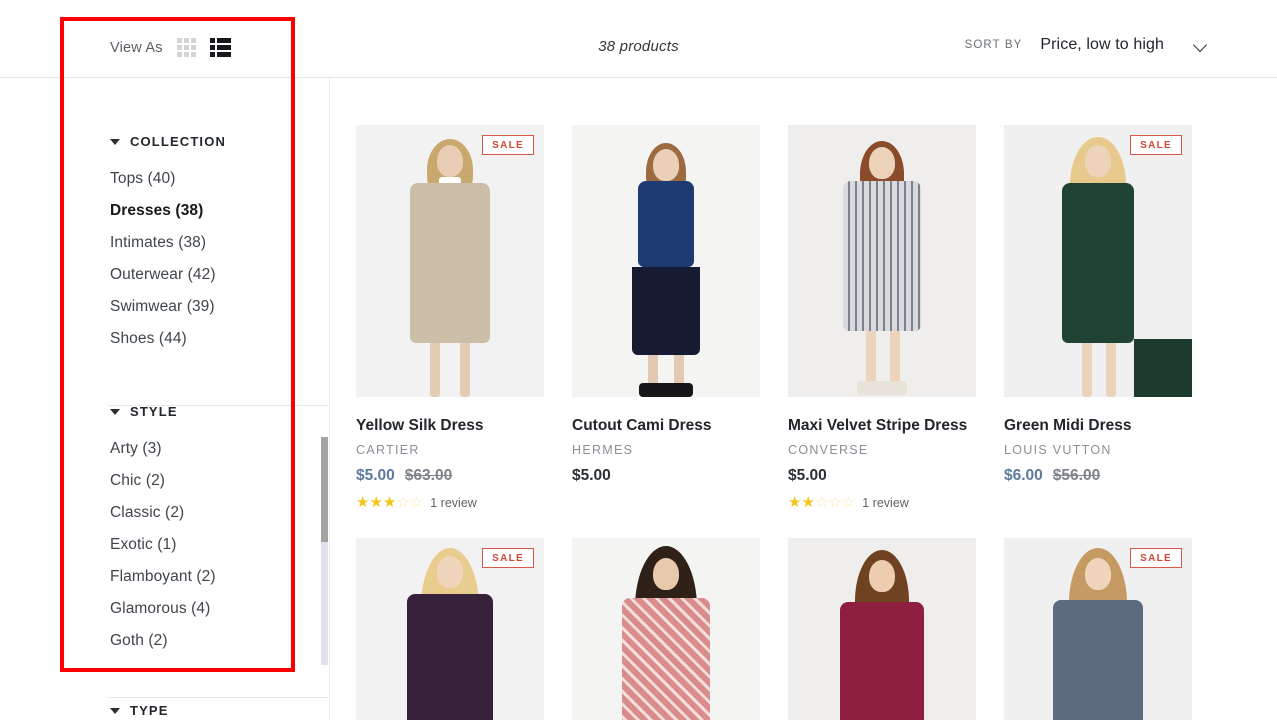 This screenshot has height=720, width=1277. What do you see at coordinates (428, 475) in the screenshot?
I see `product-compare-price: $63.00` at bounding box center [428, 475].